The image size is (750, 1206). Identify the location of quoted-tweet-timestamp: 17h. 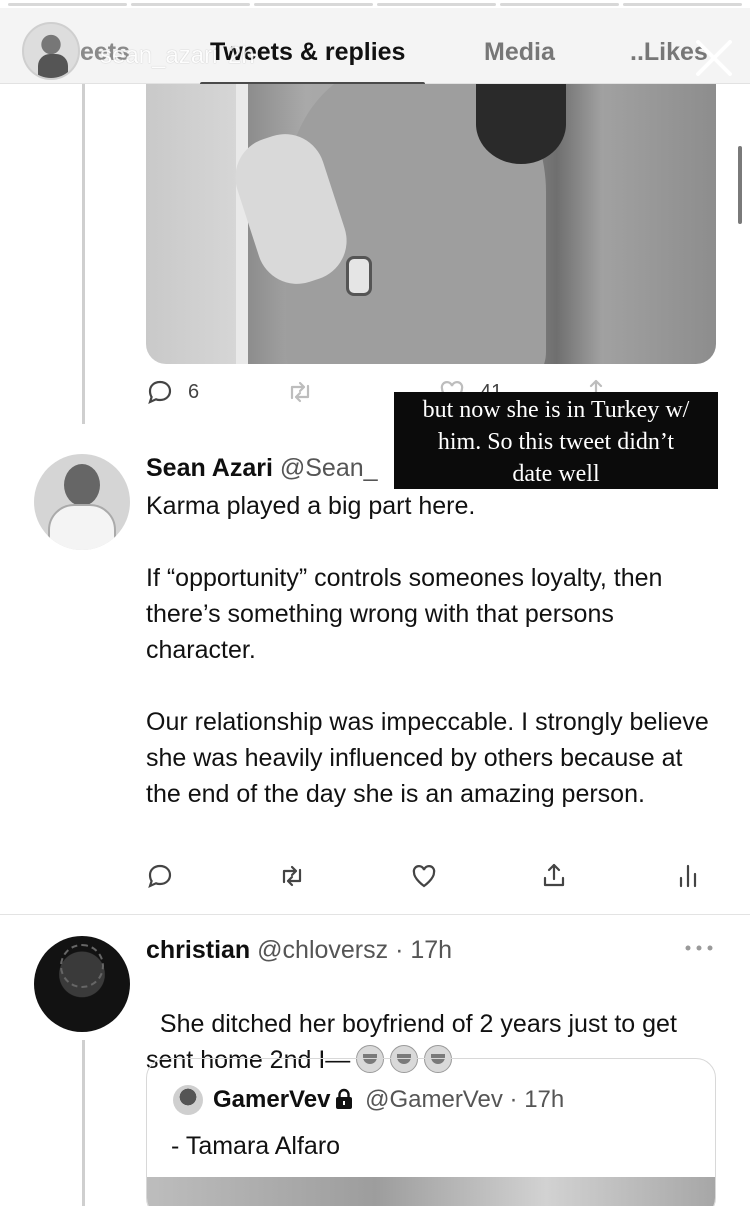
(544, 1099).